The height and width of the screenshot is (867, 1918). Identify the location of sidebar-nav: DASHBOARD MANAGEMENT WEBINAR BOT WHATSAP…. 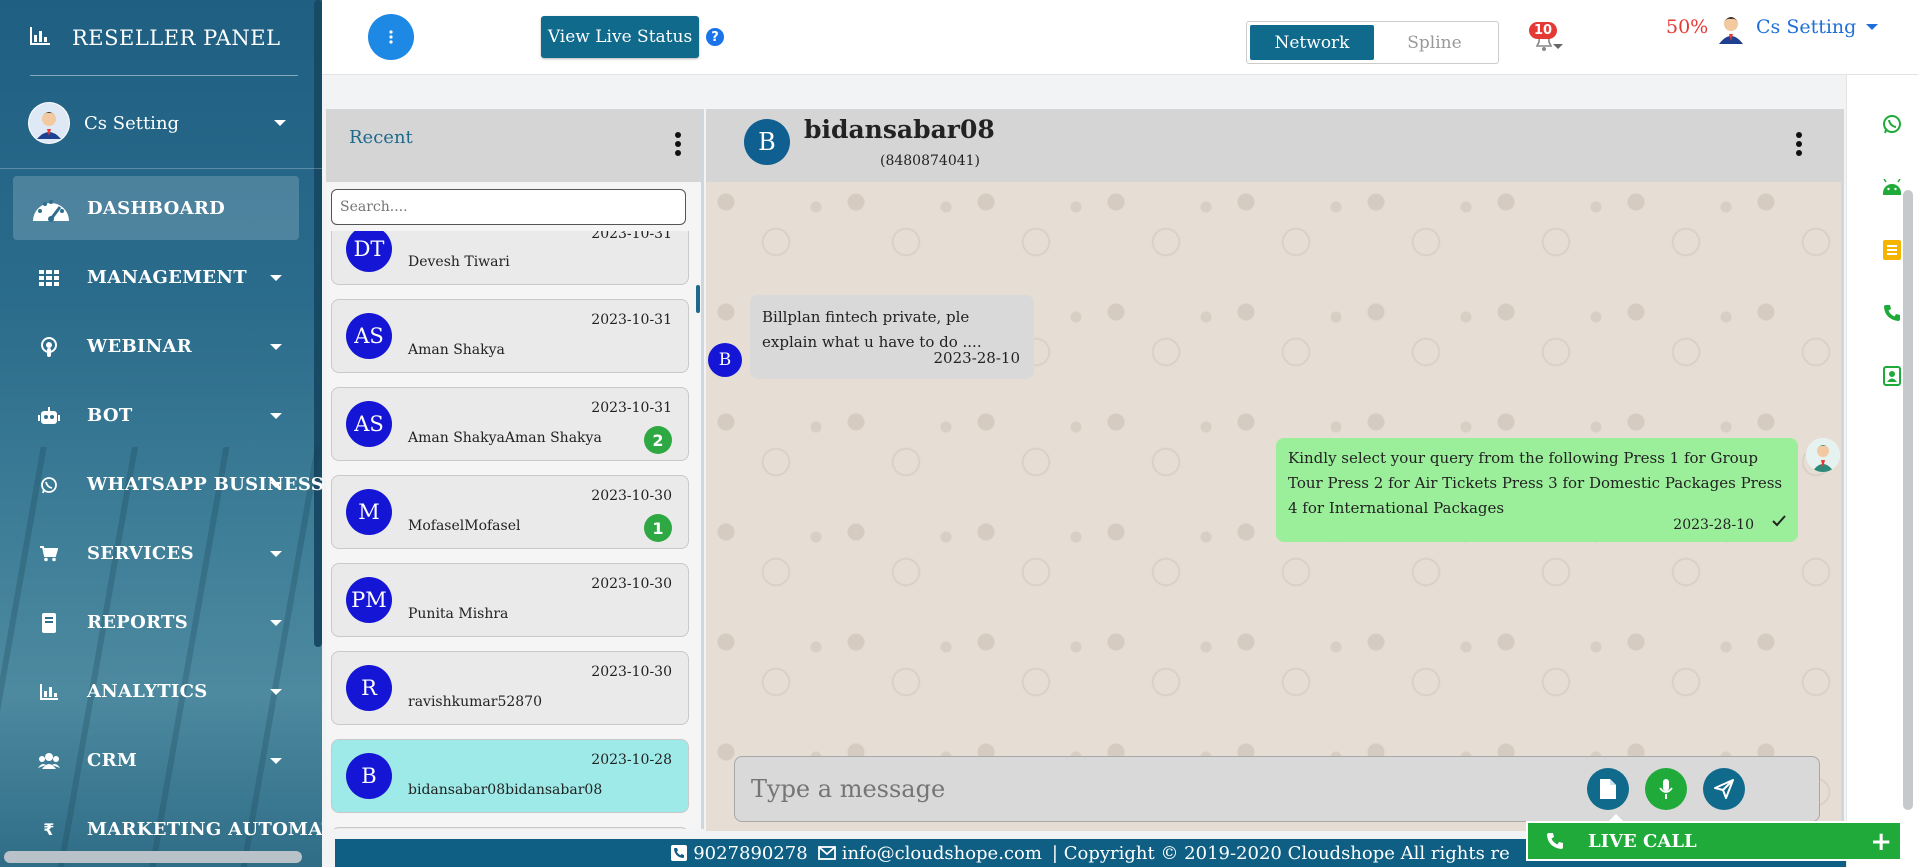
(161, 520).